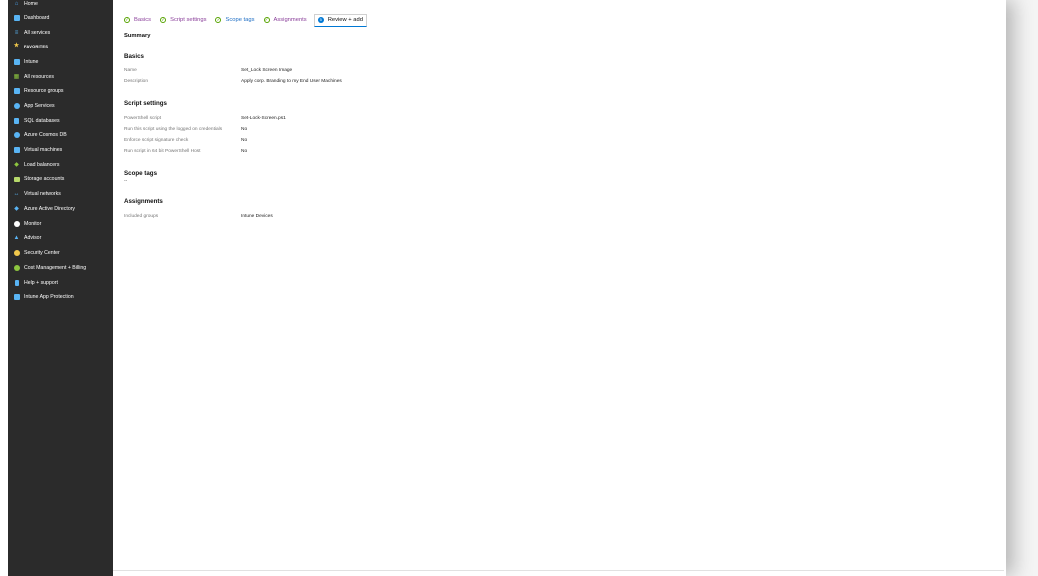 This screenshot has width=1038, height=576. I want to click on summary-title: Summary, so click(137, 36).